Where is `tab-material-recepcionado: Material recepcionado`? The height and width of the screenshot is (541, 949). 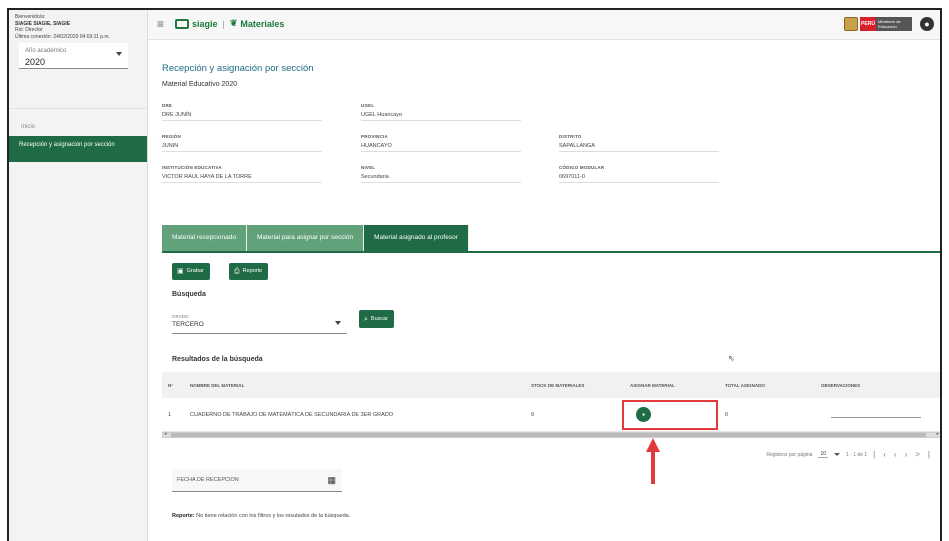
tab-material-recepcionado: Material recepcionado is located at coordinates (204, 238).